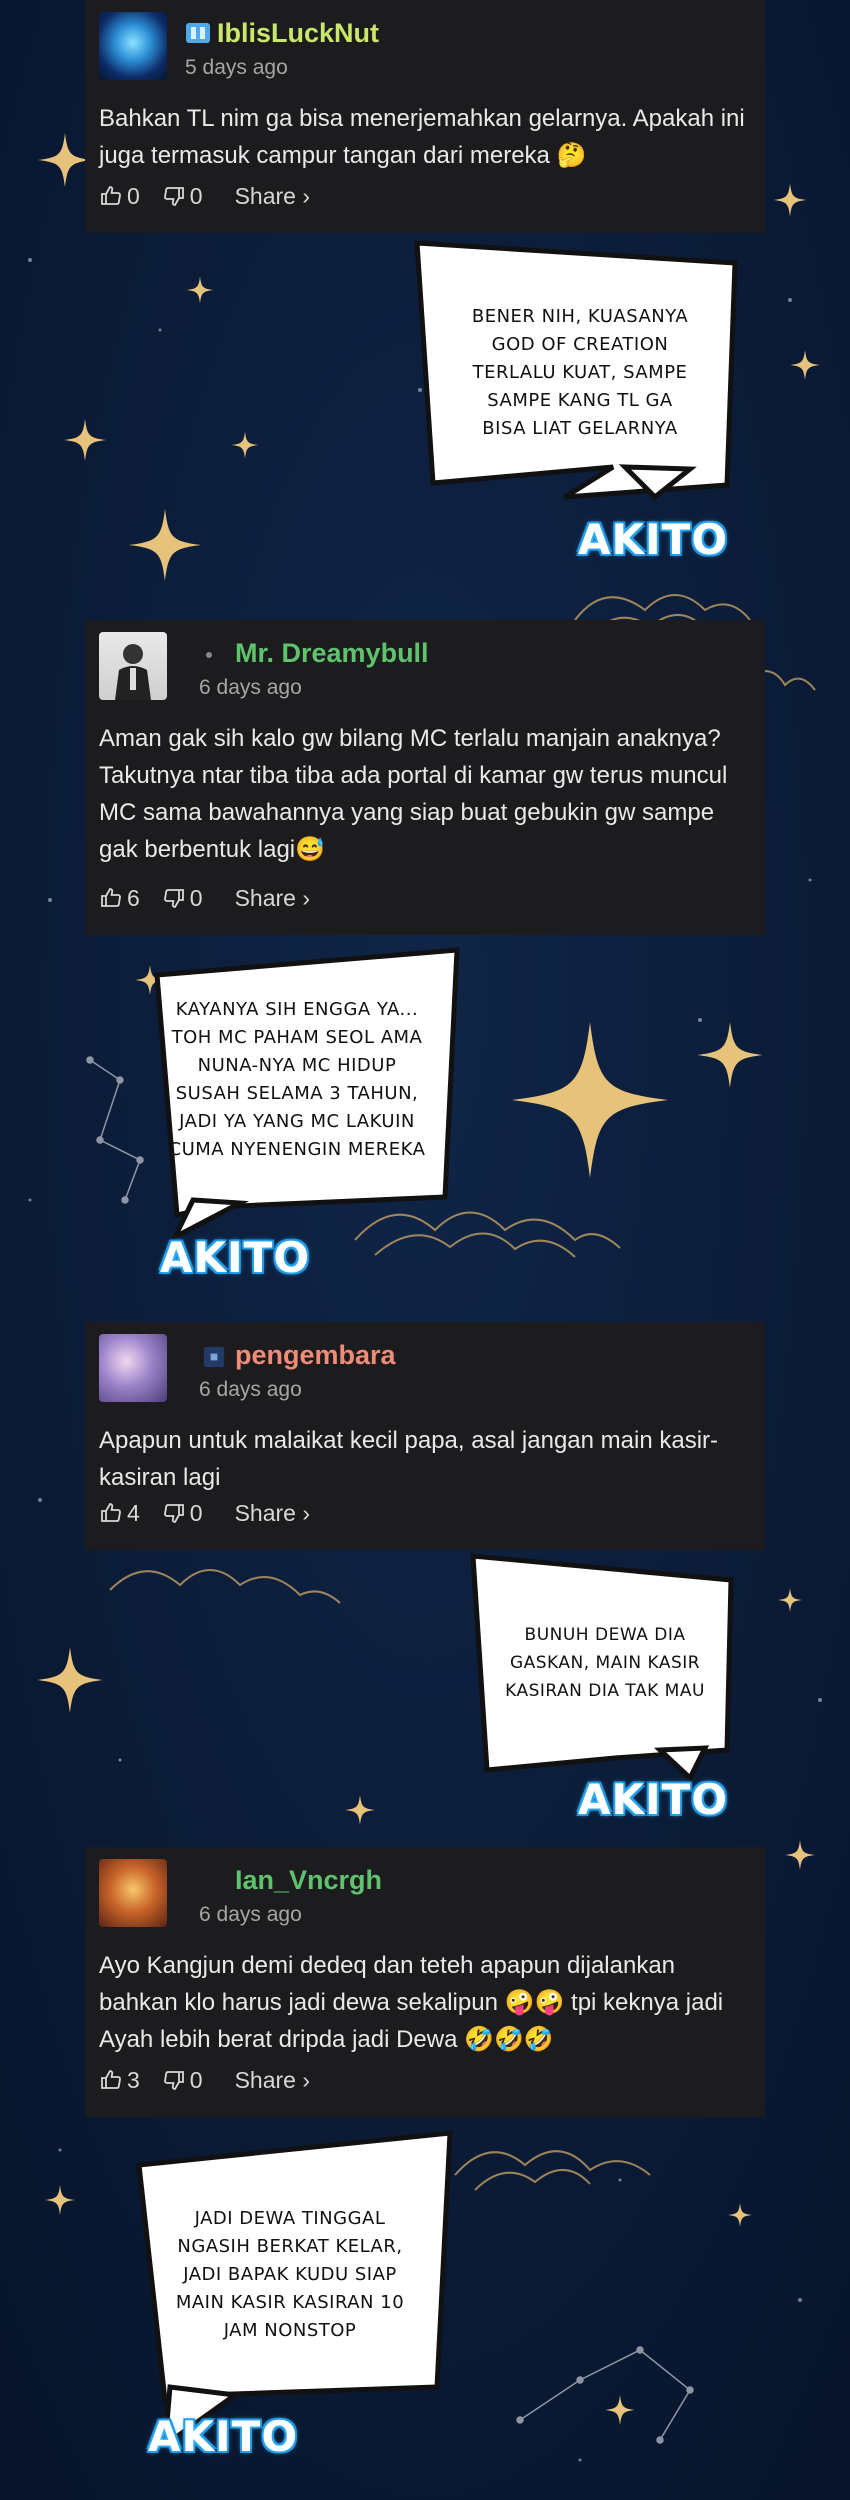  What do you see at coordinates (298, 33) in the screenshot?
I see `username: IblisLuckNut` at bounding box center [298, 33].